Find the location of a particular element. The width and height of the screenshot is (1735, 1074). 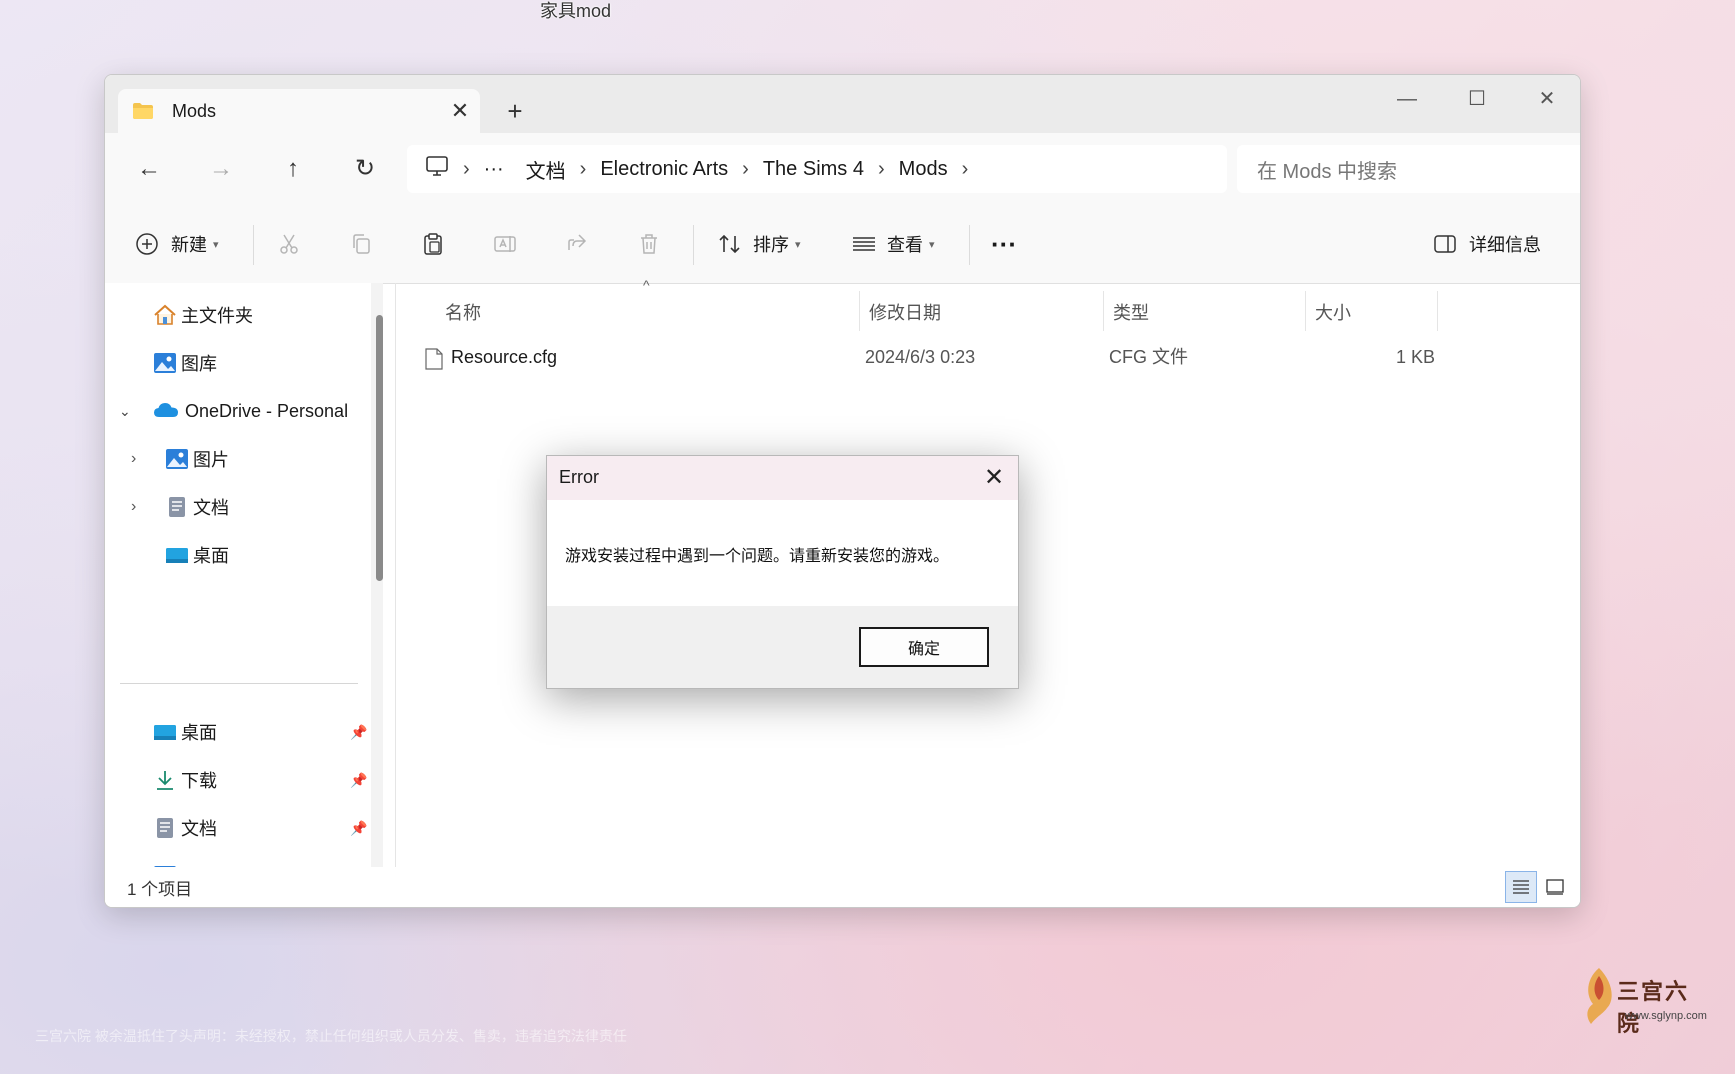

refresh-button: ↻ is located at coordinates (365, 169).